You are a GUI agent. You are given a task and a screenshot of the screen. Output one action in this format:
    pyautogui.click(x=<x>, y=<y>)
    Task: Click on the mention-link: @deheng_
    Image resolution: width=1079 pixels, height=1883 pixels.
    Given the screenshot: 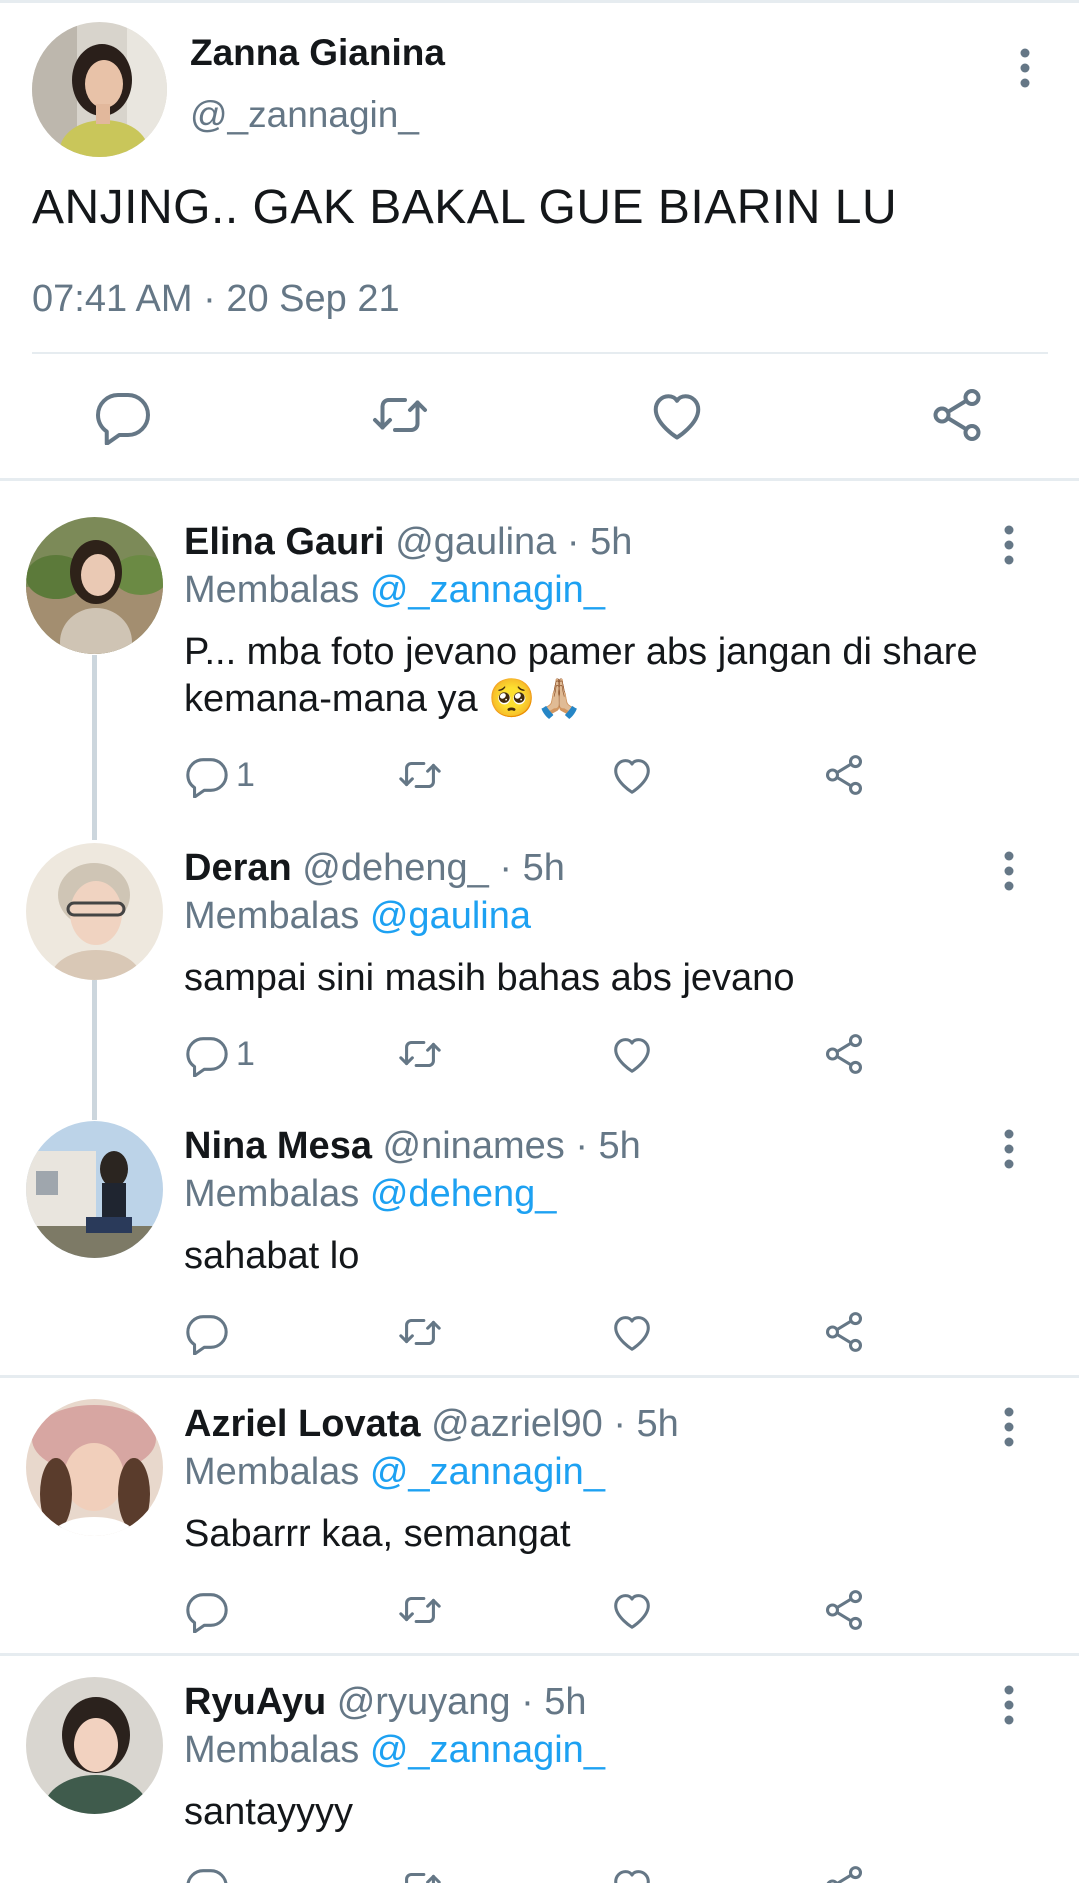 What is the action you would take?
    pyautogui.click(x=463, y=1194)
    